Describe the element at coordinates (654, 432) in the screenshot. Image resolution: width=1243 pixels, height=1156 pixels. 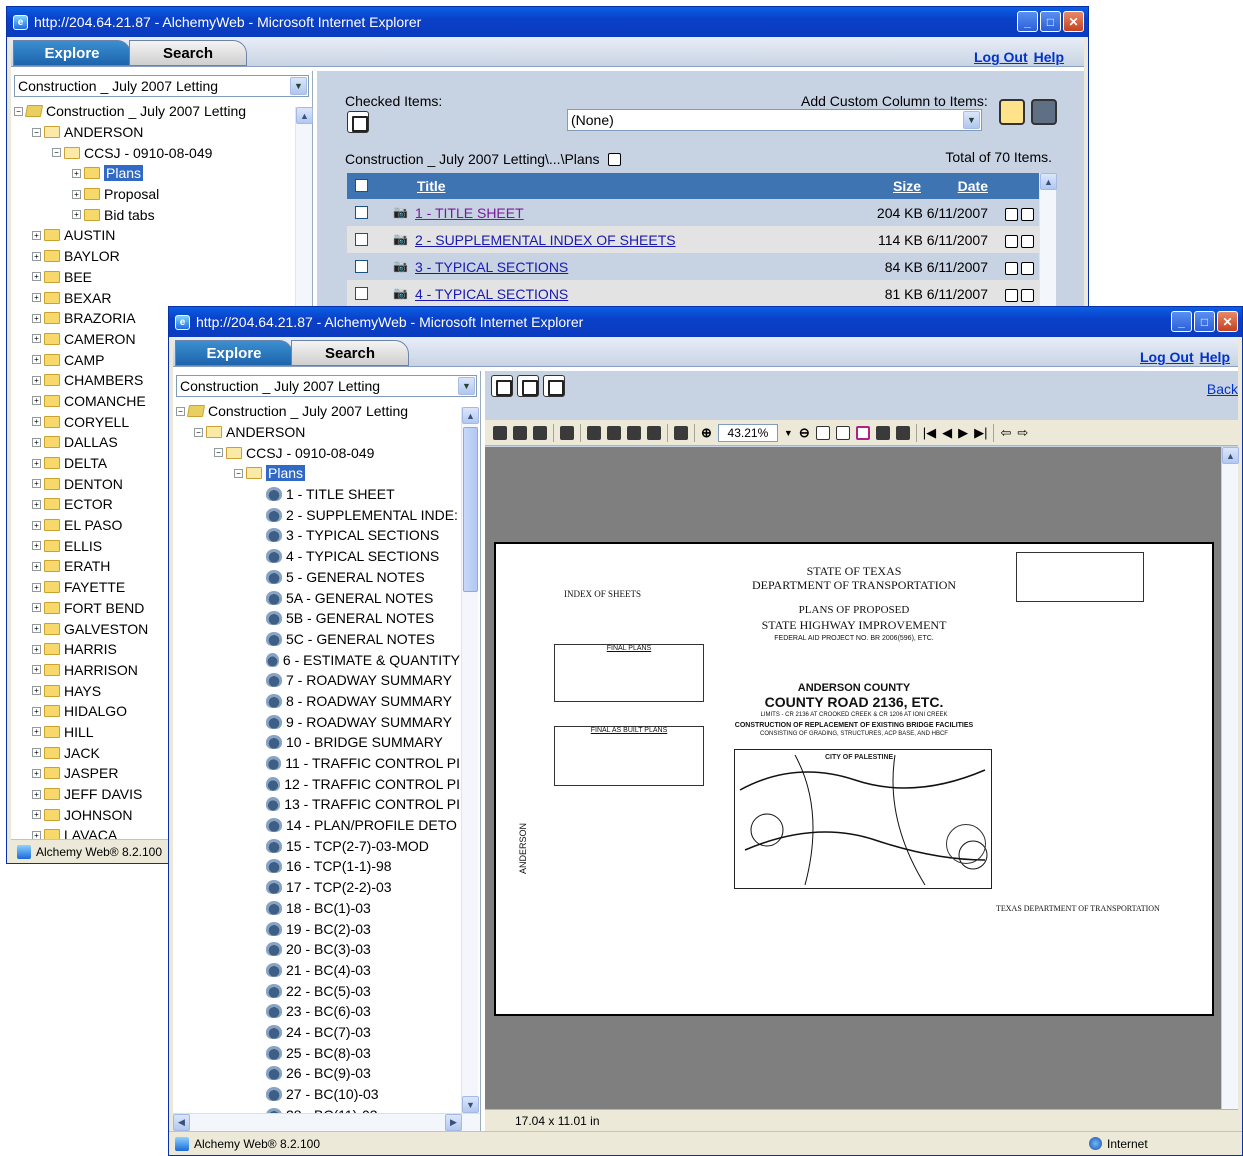
I see `highlight-icon` at that location.